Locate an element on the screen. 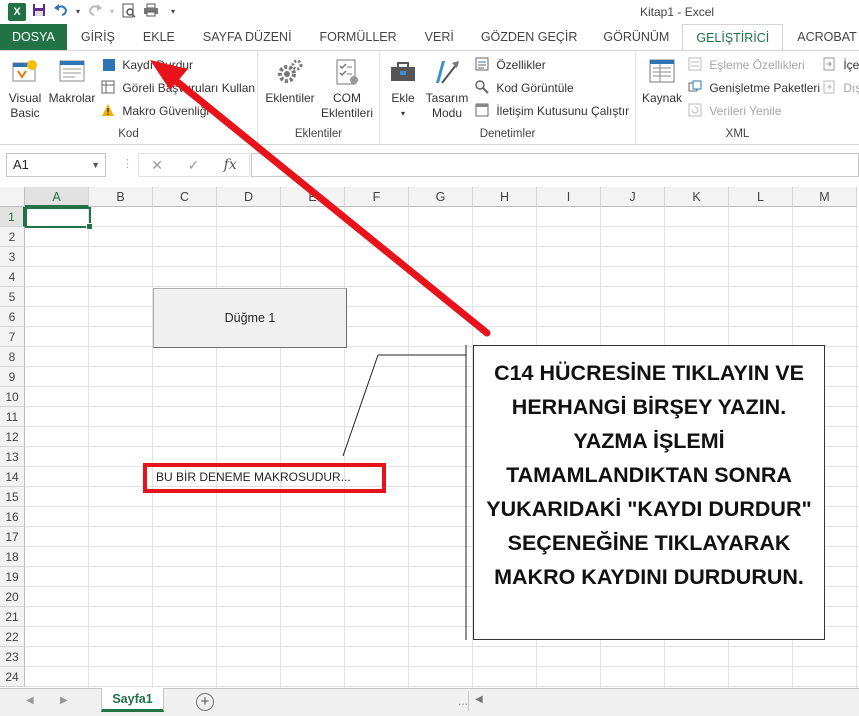  tab-dosya: DOSYA is located at coordinates (33, 37).